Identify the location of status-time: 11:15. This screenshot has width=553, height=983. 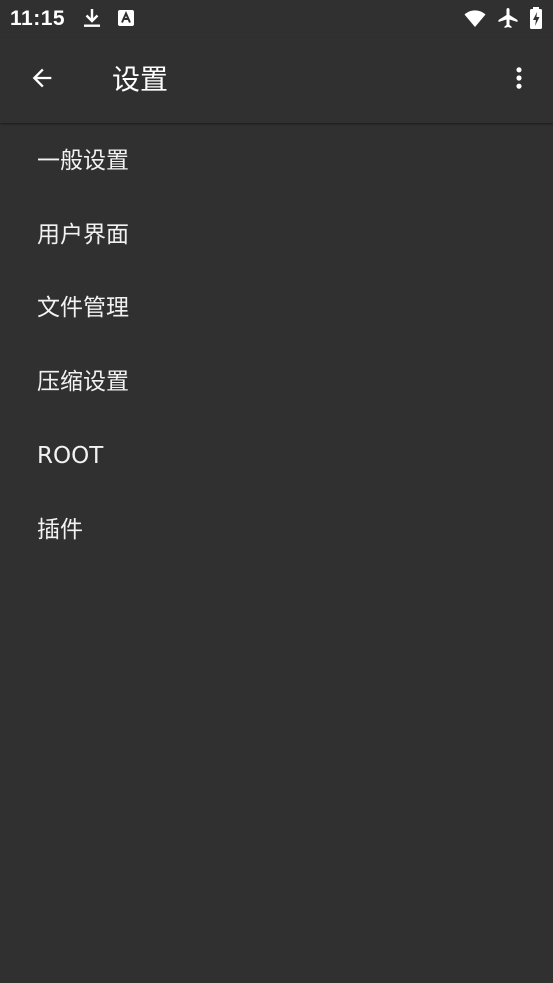
(38, 18).